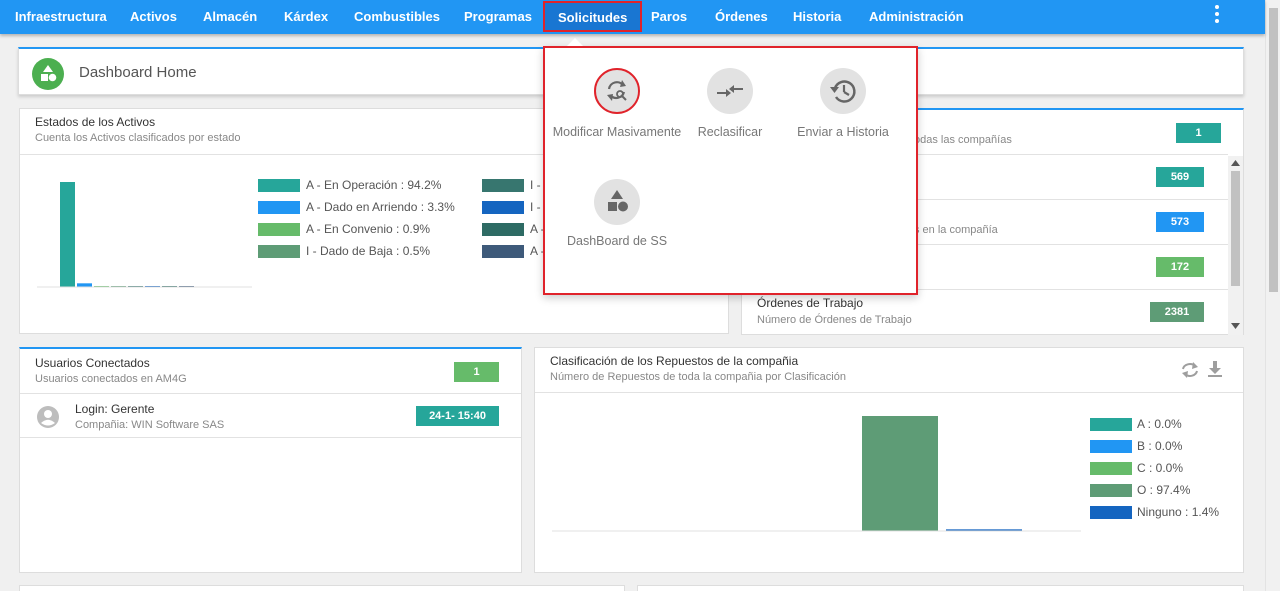  What do you see at coordinates (669, 17) in the screenshot?
I see `nav-paros: Paros` at bounding box center [669, 17].